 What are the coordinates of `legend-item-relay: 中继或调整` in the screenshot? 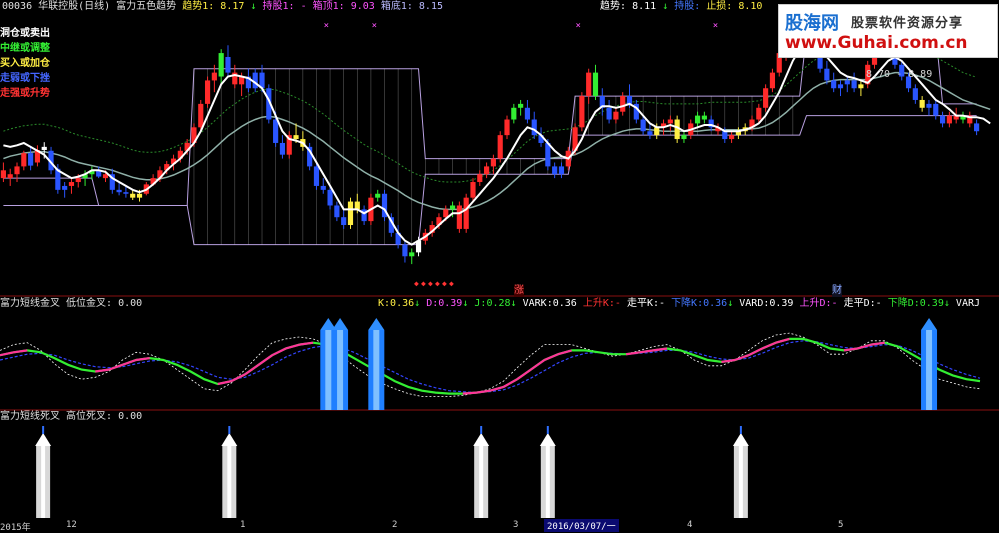 It's located at (25, 48).